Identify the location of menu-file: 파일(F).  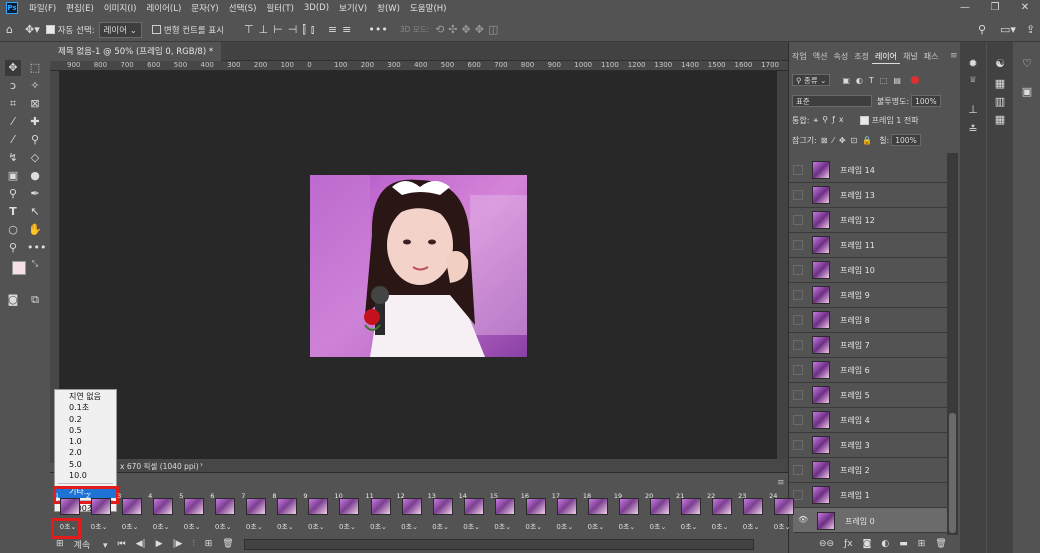
(42, 8).